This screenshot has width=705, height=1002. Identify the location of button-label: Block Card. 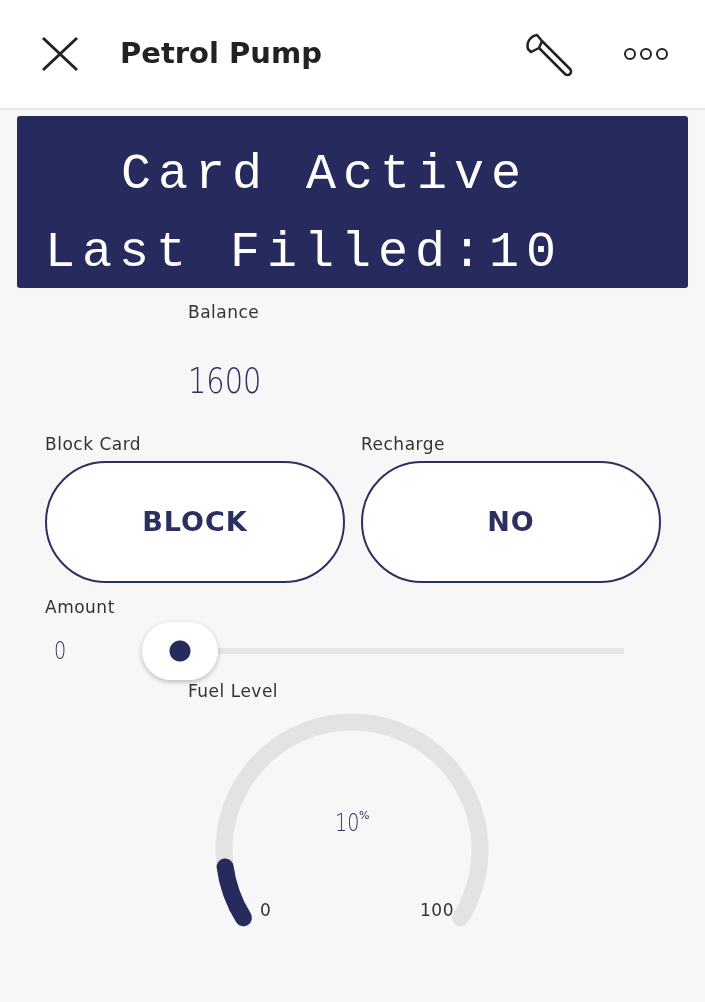
(94, 444).